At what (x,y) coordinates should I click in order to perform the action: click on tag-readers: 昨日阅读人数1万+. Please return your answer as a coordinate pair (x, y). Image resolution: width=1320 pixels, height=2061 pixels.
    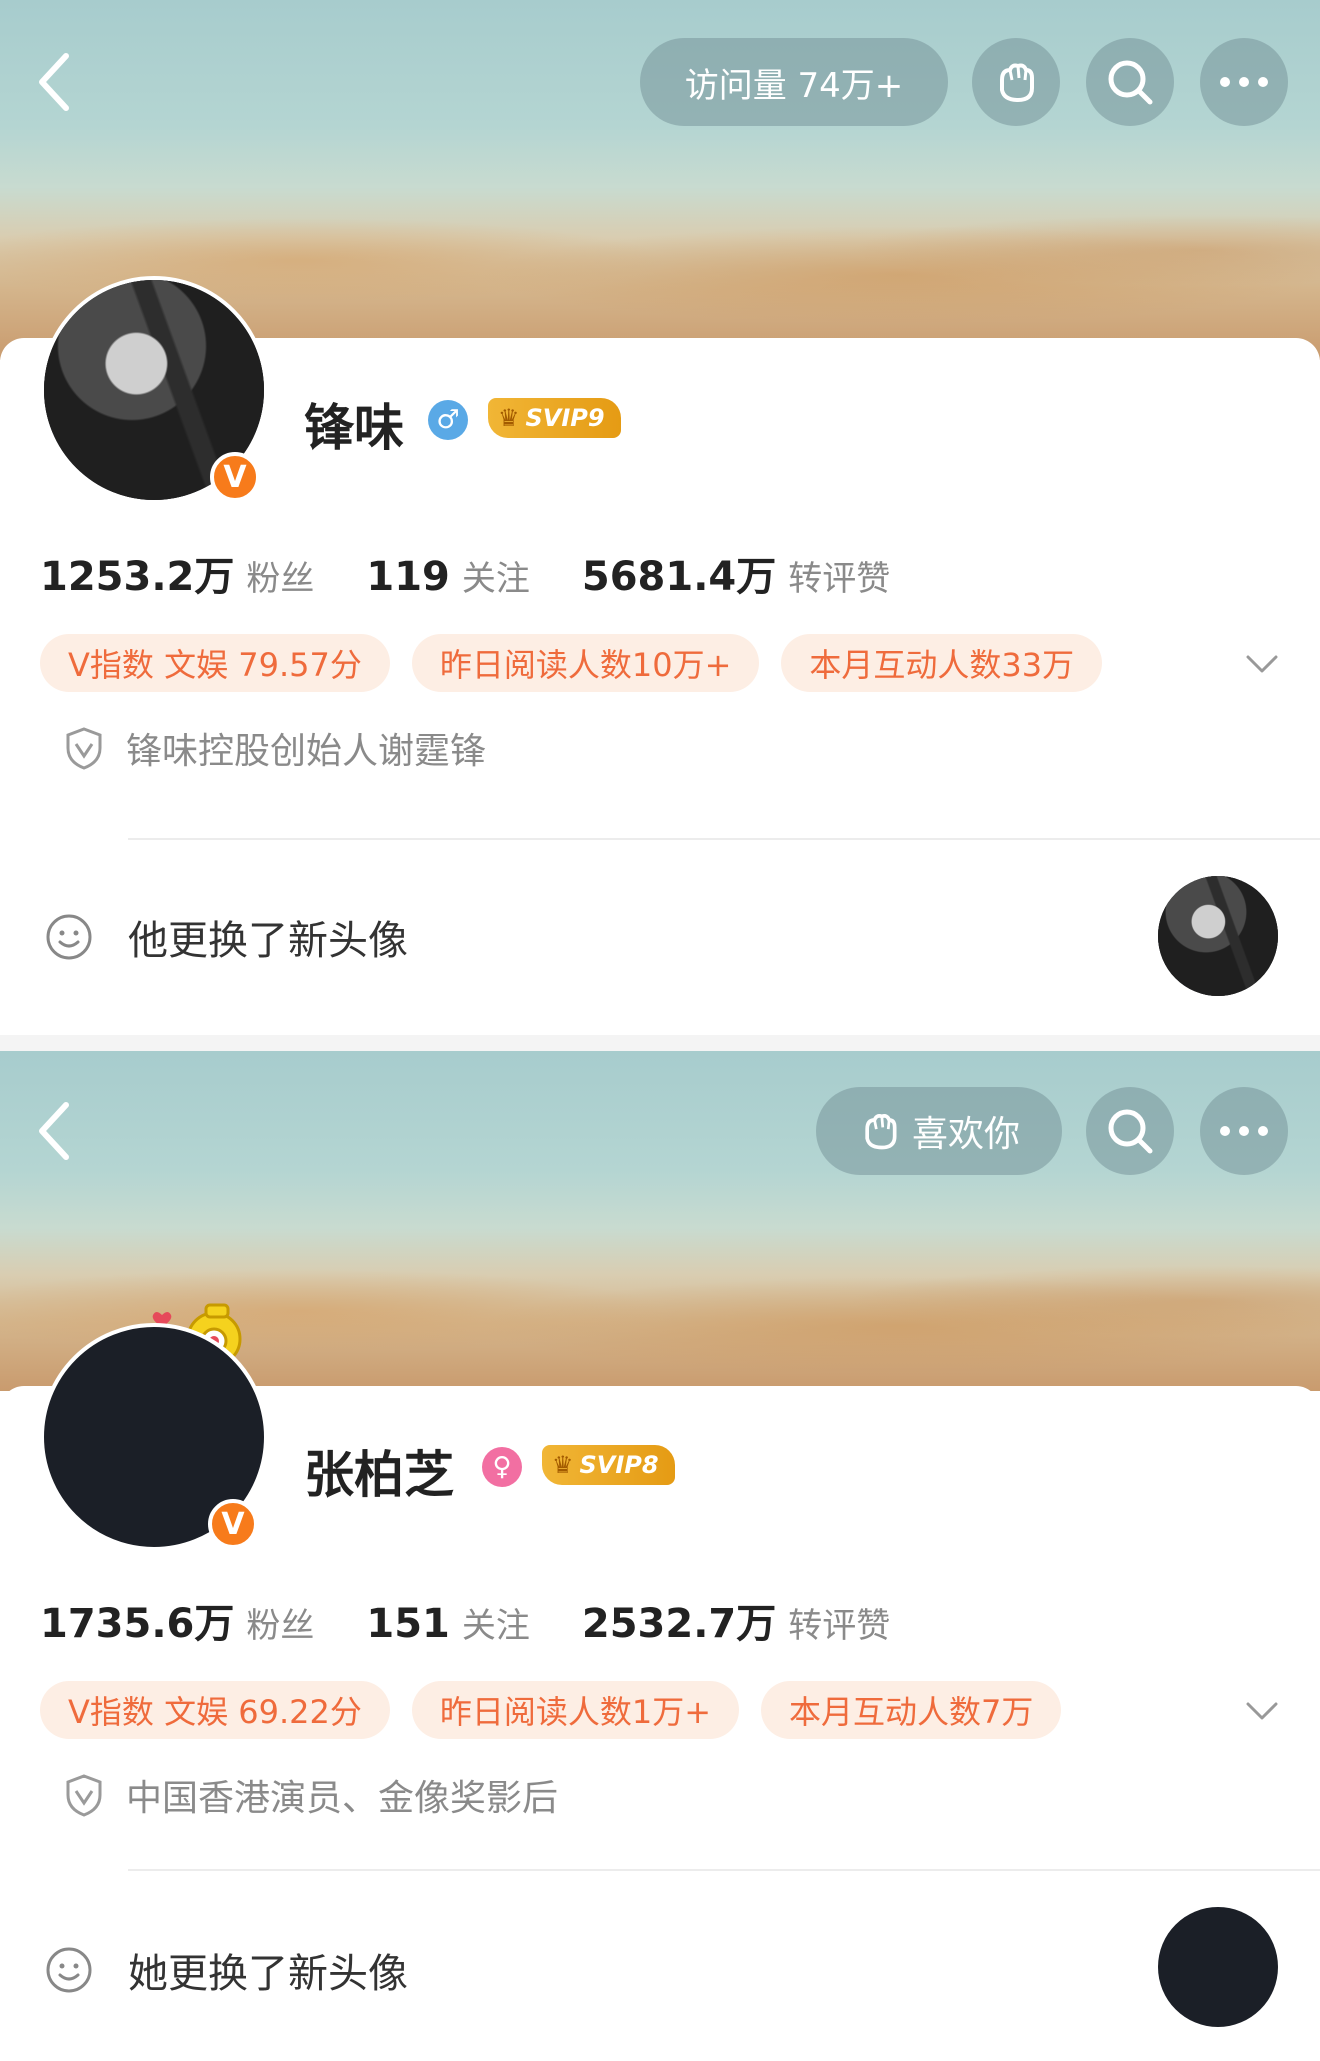
    Looking at the image, I should click on (575, 1710).